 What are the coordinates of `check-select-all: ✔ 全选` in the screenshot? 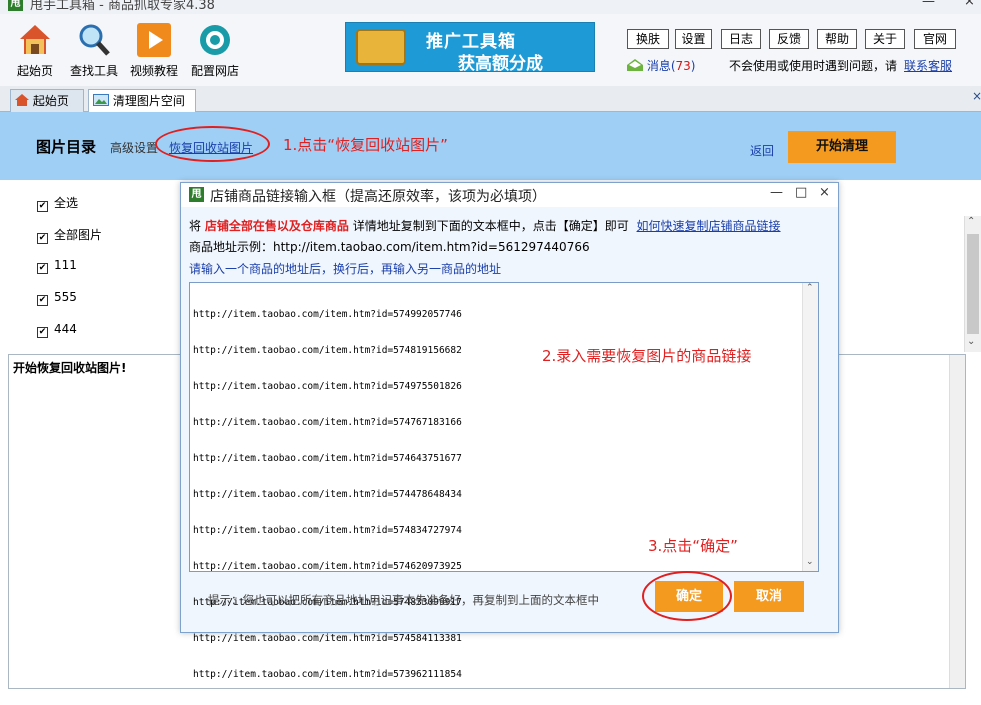 It's located at (57, 203).